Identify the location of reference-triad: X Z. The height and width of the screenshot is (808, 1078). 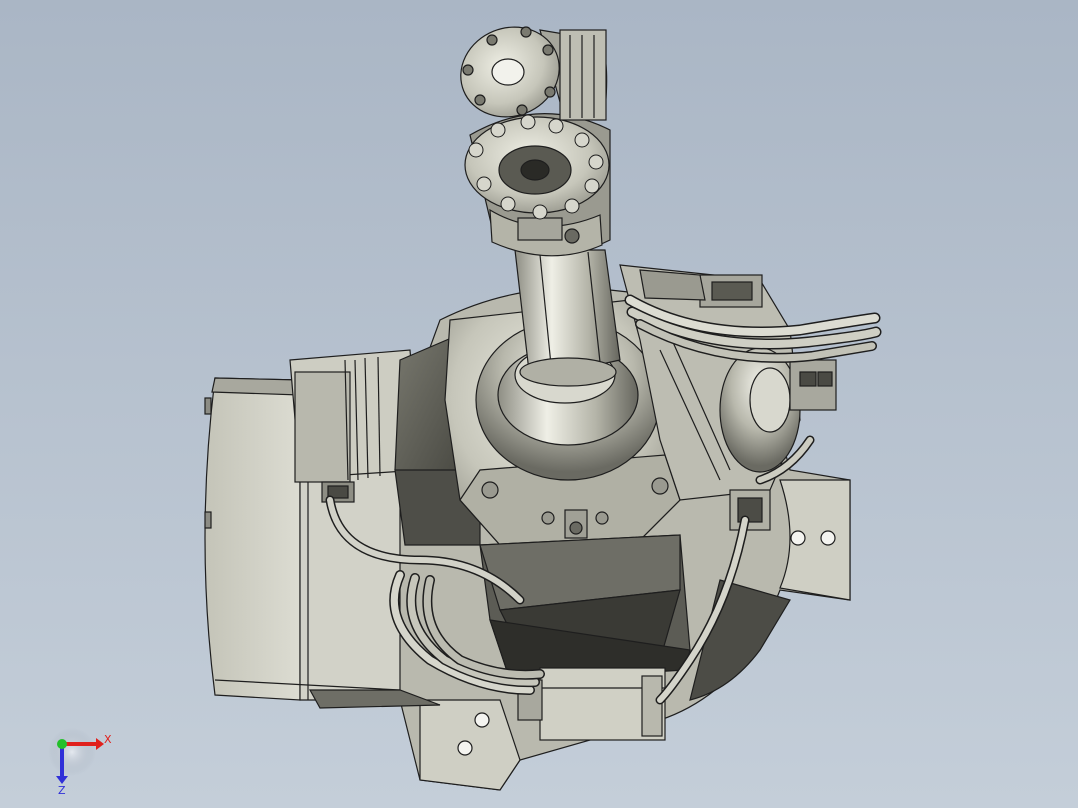
(80, 762).